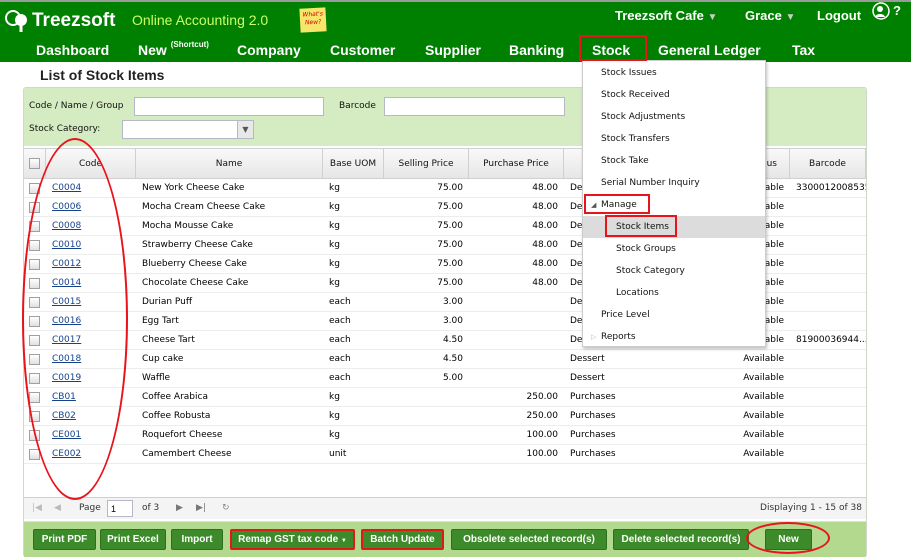 This screenshot has width=911, height=559. What do you see at coordinates (269, 50) in the screenshot?
I see `nav-company: Company` at bounding box center [269, 50].